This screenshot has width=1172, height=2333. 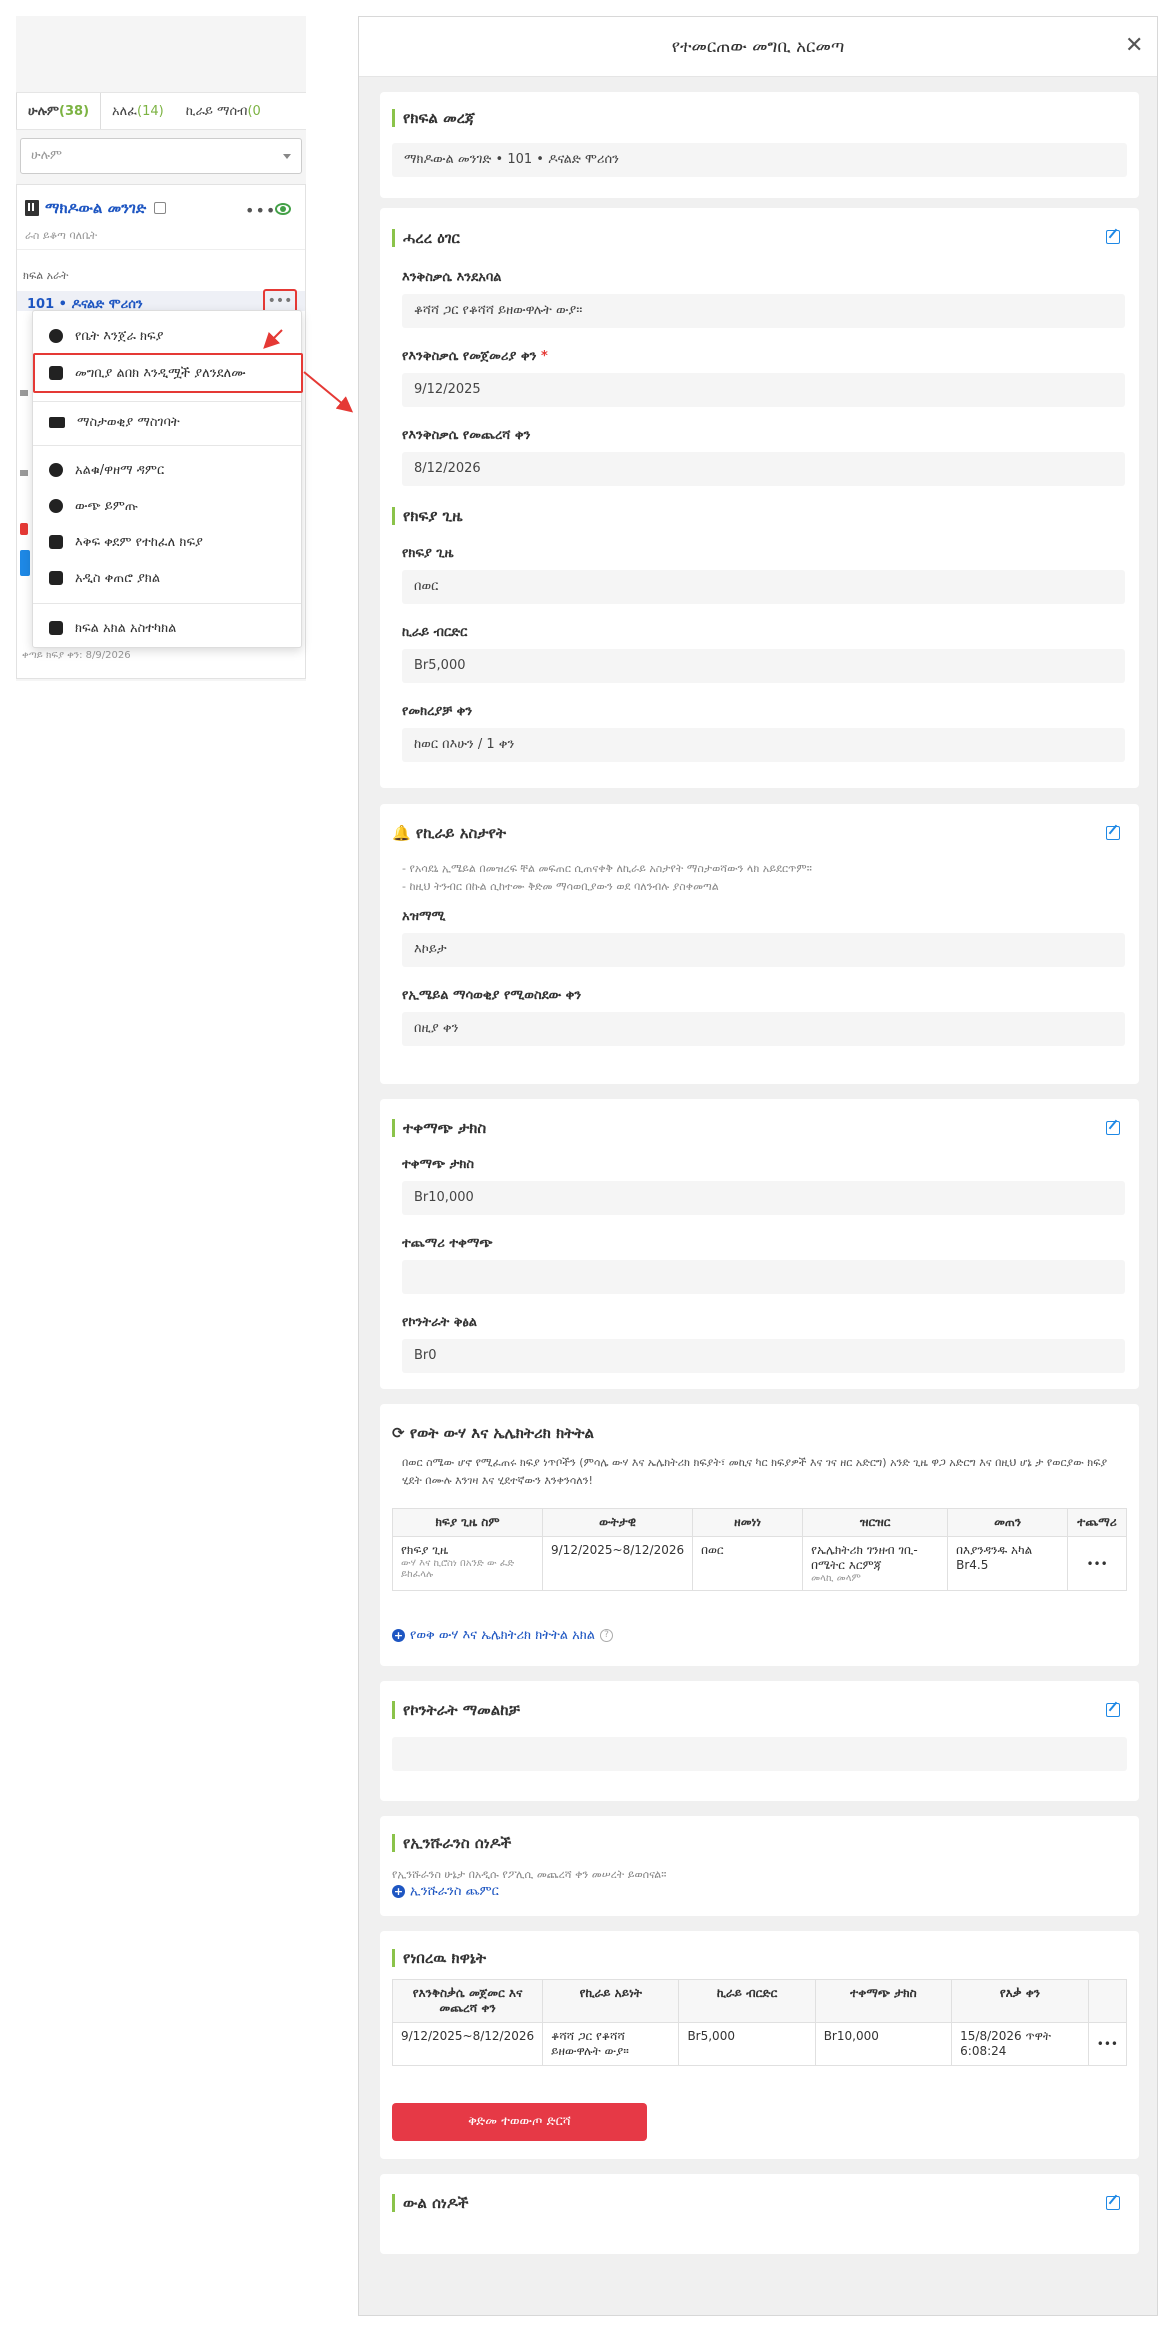 What do you see at coordinates (493, 1433) in the screenshot?
I see `section-title: ⟳ የወት ውሃ እና ኤሌክትሪክ ክትትል` at bounding box center [493, 1433].